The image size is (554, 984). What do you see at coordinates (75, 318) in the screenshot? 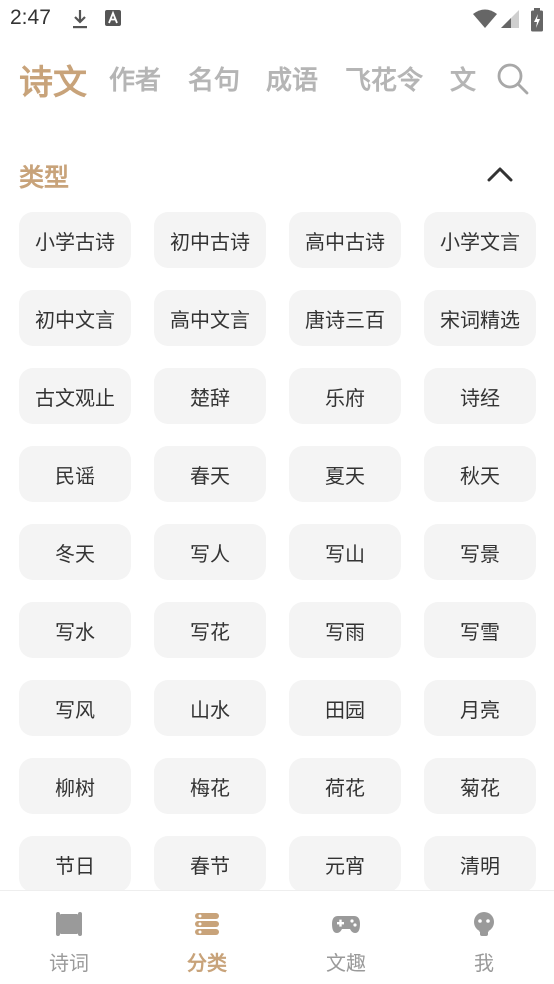
I see `category-tag: 初中文言` at bounding box center [75, 318].